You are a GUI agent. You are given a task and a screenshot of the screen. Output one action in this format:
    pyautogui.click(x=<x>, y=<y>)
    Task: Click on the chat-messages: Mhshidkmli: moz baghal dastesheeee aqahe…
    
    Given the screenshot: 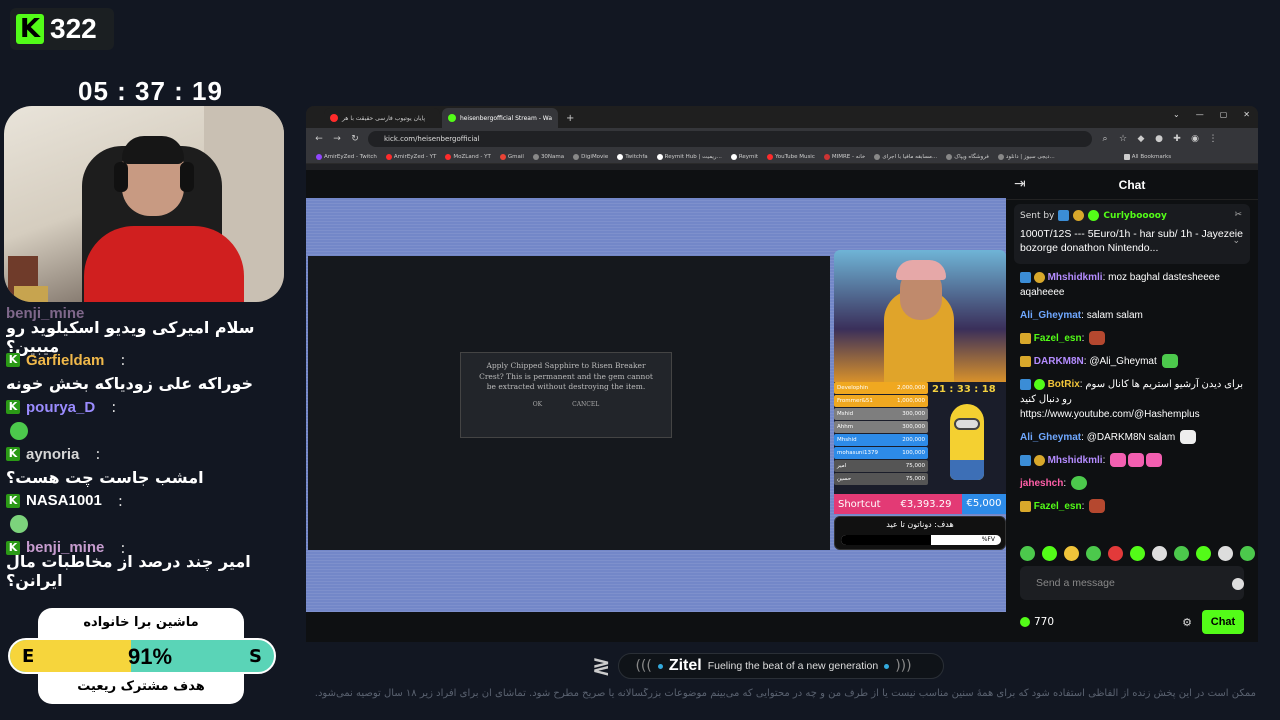 What is the action you would take?
    pyautogui.click(x=1132, y=389)
    